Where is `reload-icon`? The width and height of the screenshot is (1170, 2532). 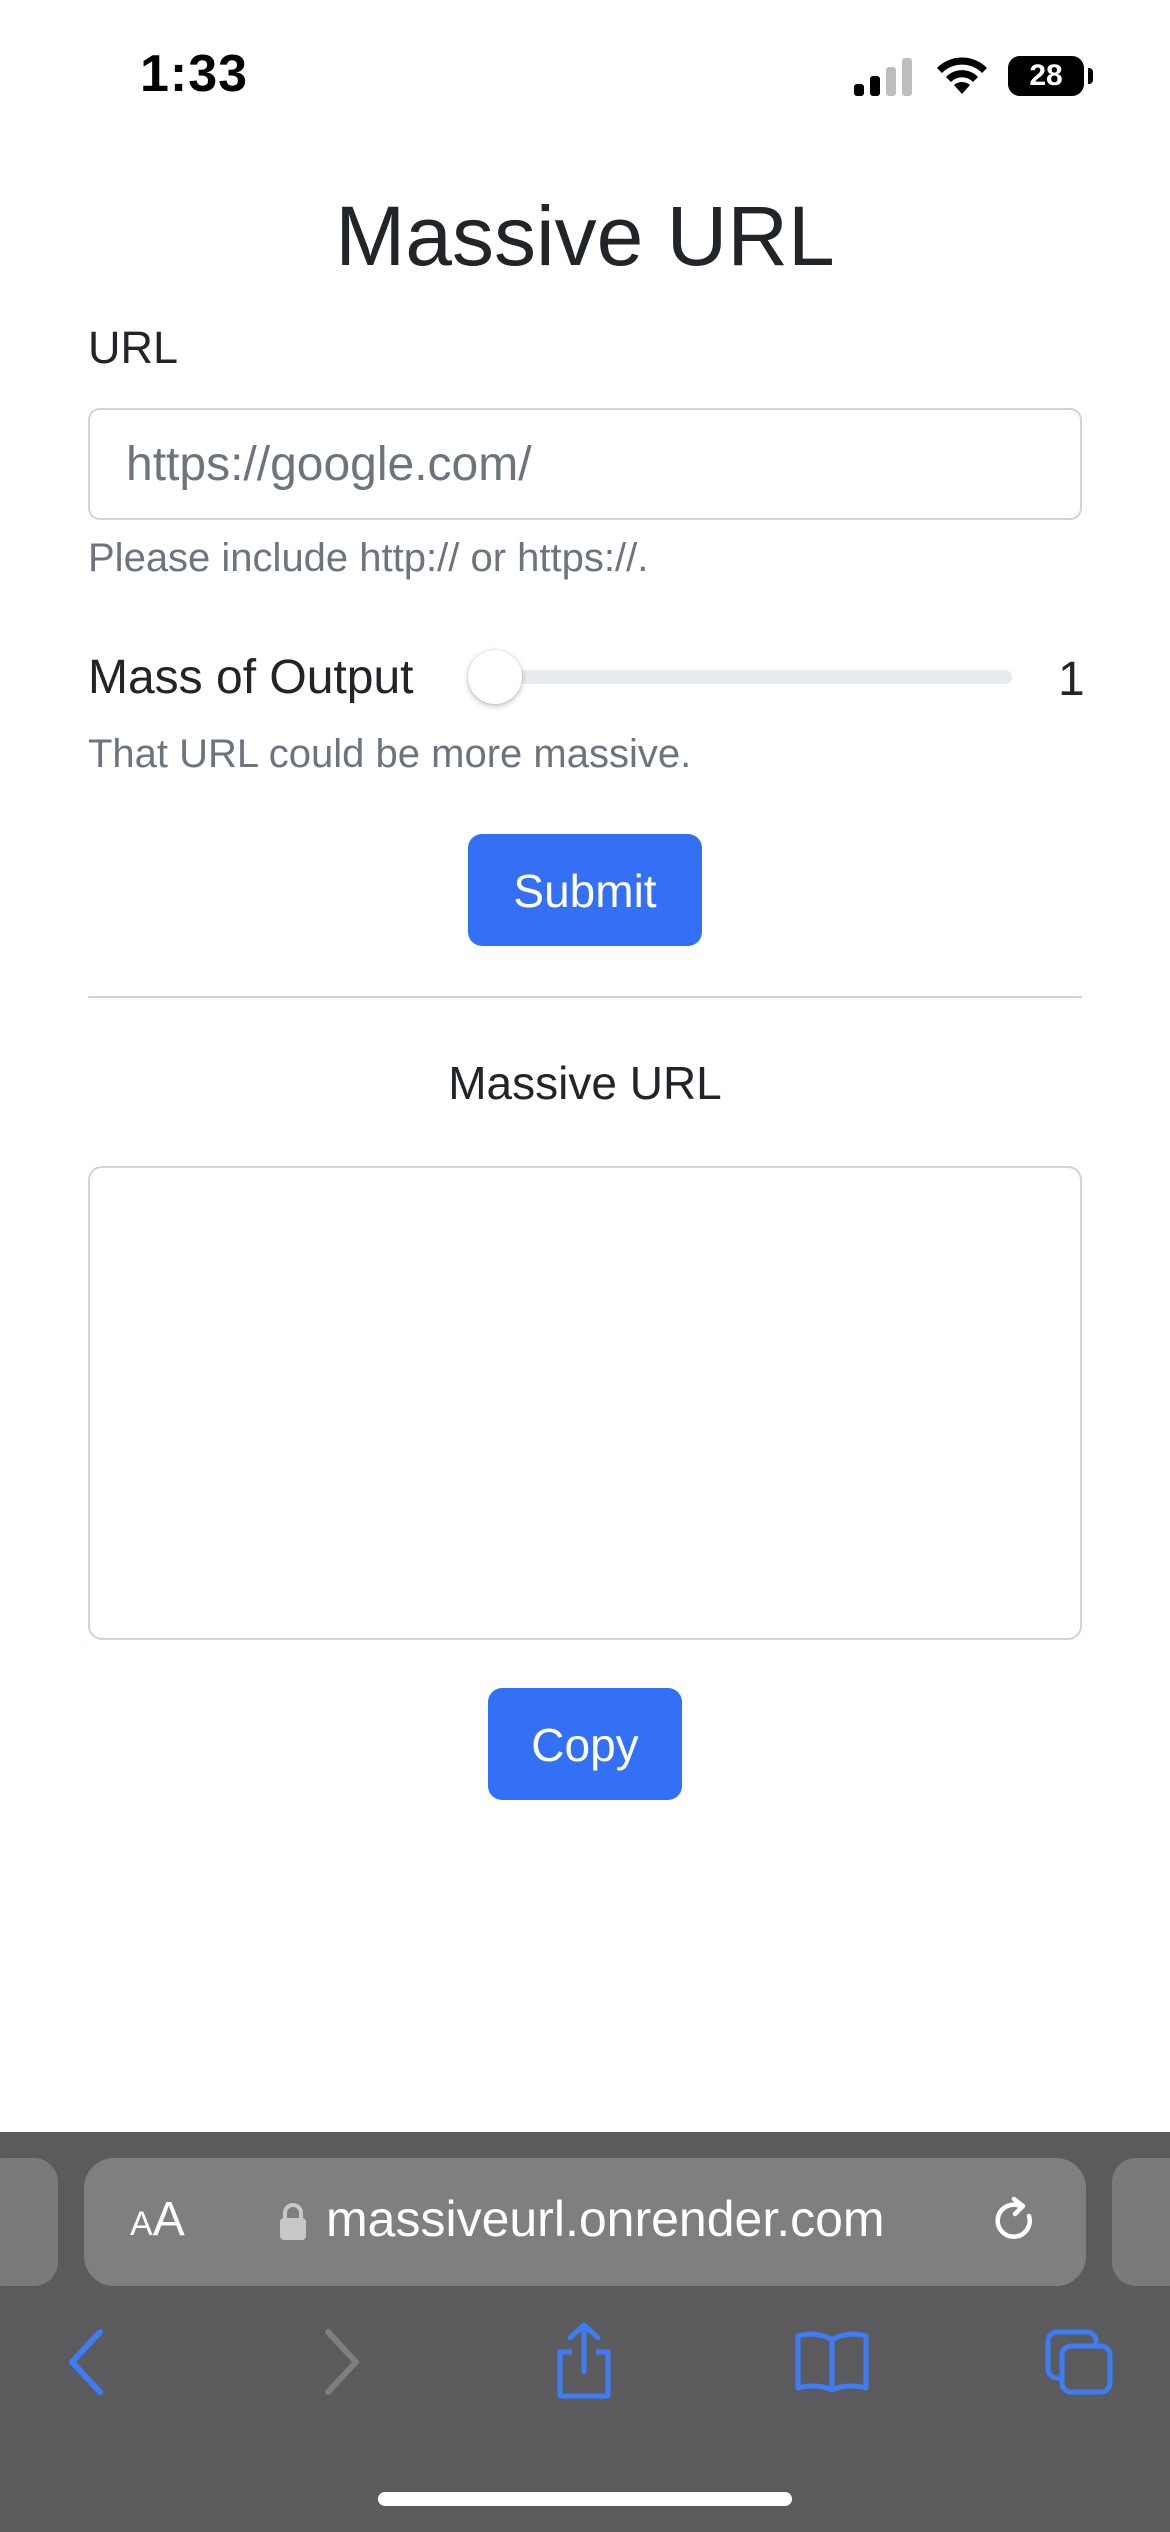 reload-icon is located at coordinates (1015, 2221).